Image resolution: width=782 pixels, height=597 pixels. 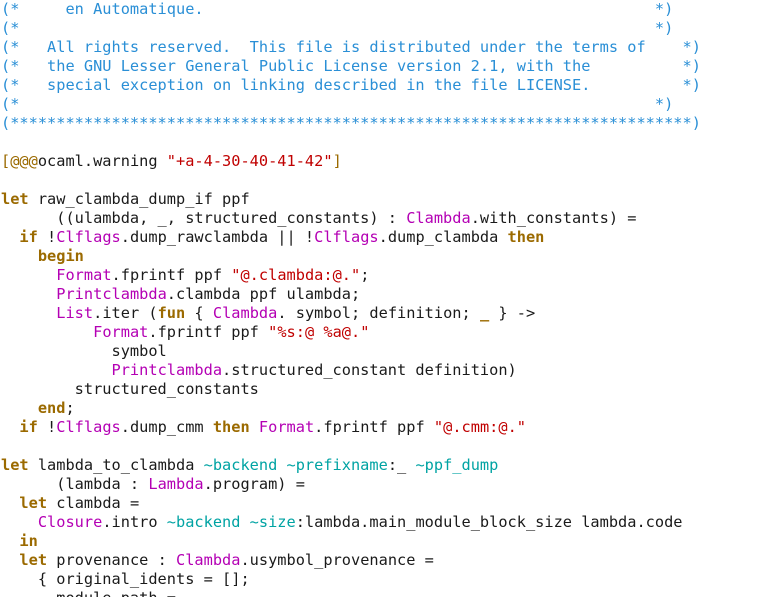 What do you see at coordinates (254, 484) in the screenshot?
I see `code-token: .program) =` at bounding box center [254, 484].